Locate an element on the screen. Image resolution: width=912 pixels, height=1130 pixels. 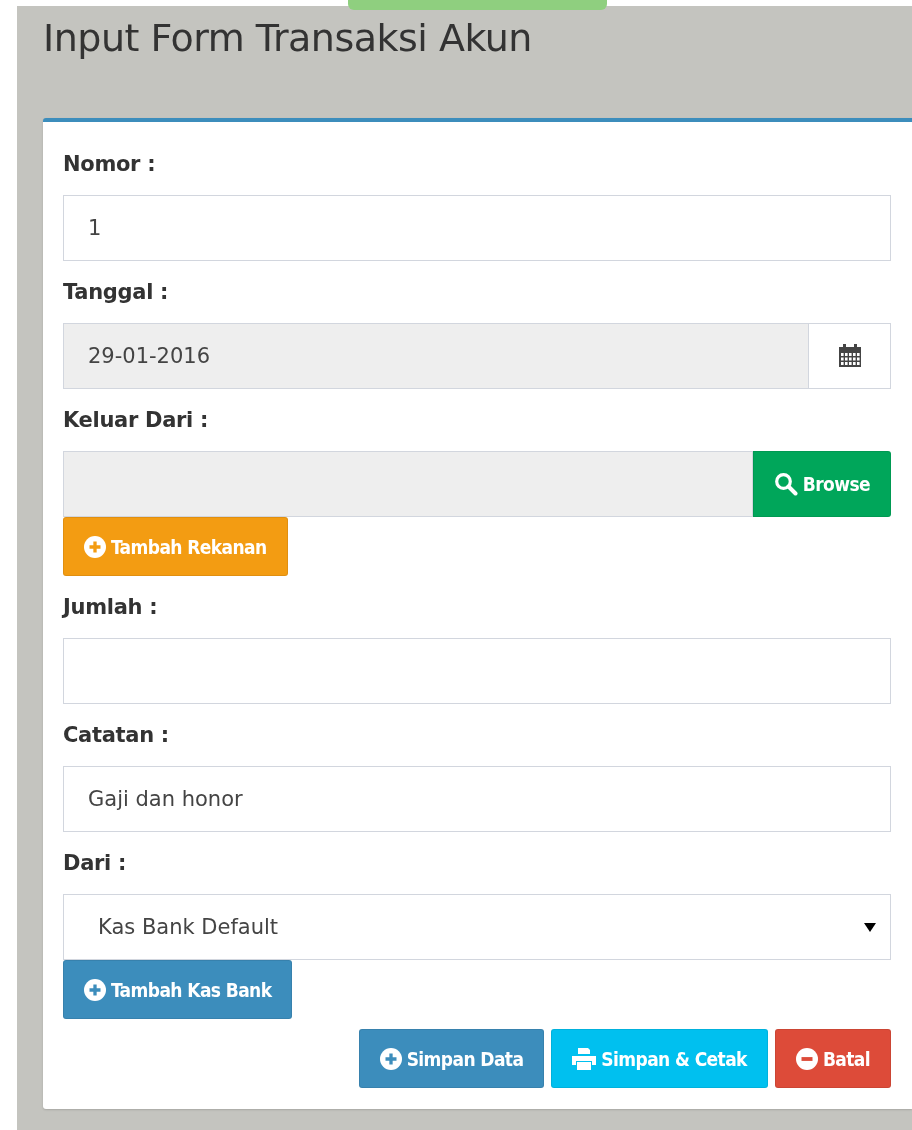
field-label: Keluar Dari : is located at coordinates (136, 420).